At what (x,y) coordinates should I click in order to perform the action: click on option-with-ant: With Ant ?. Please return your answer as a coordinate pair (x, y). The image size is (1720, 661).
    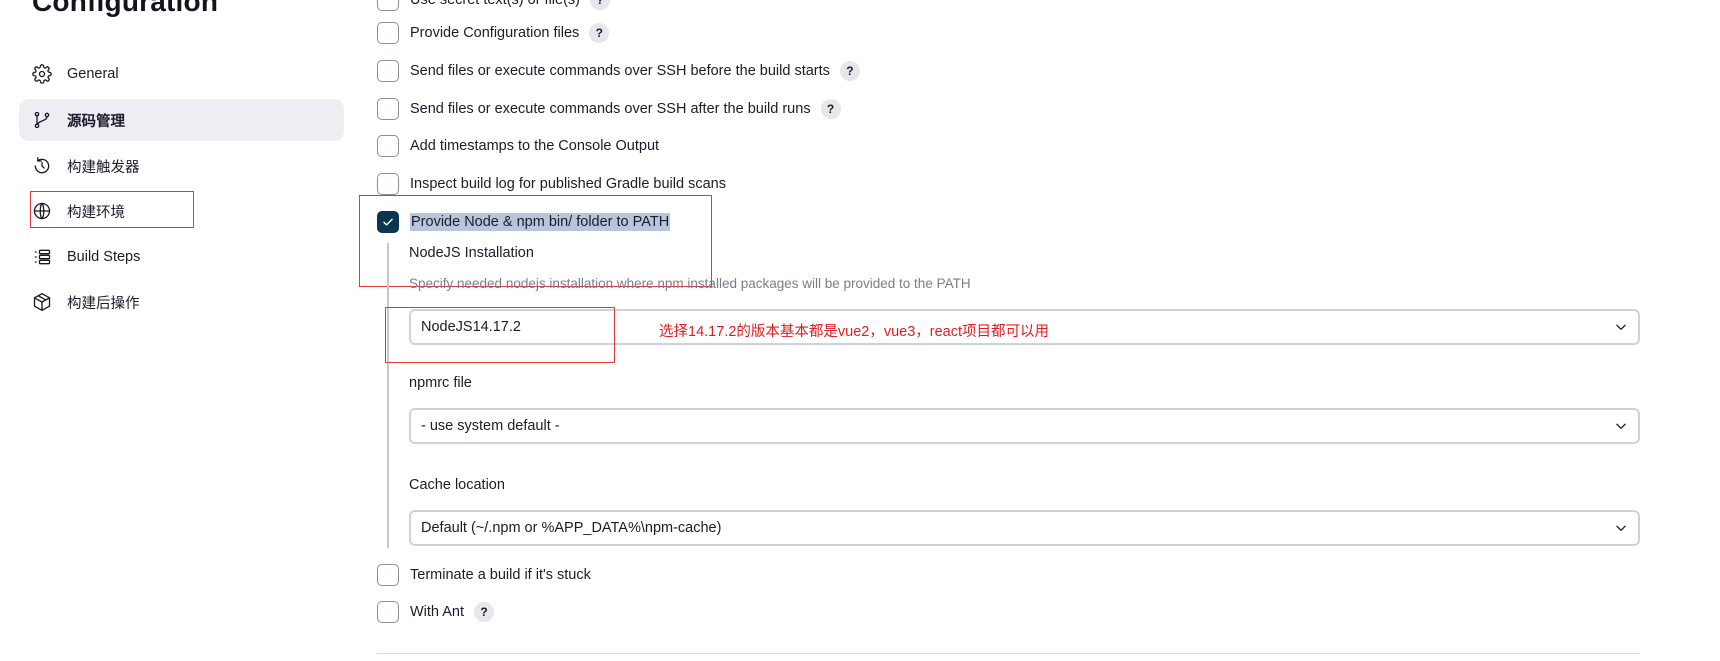
    Looking at the image, I should click on (435, 612).